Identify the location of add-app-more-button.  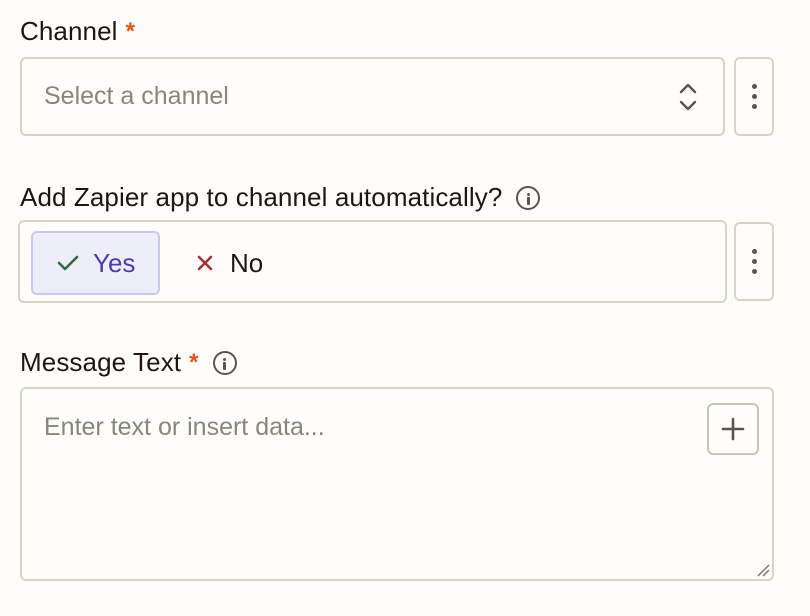
(754, 261).